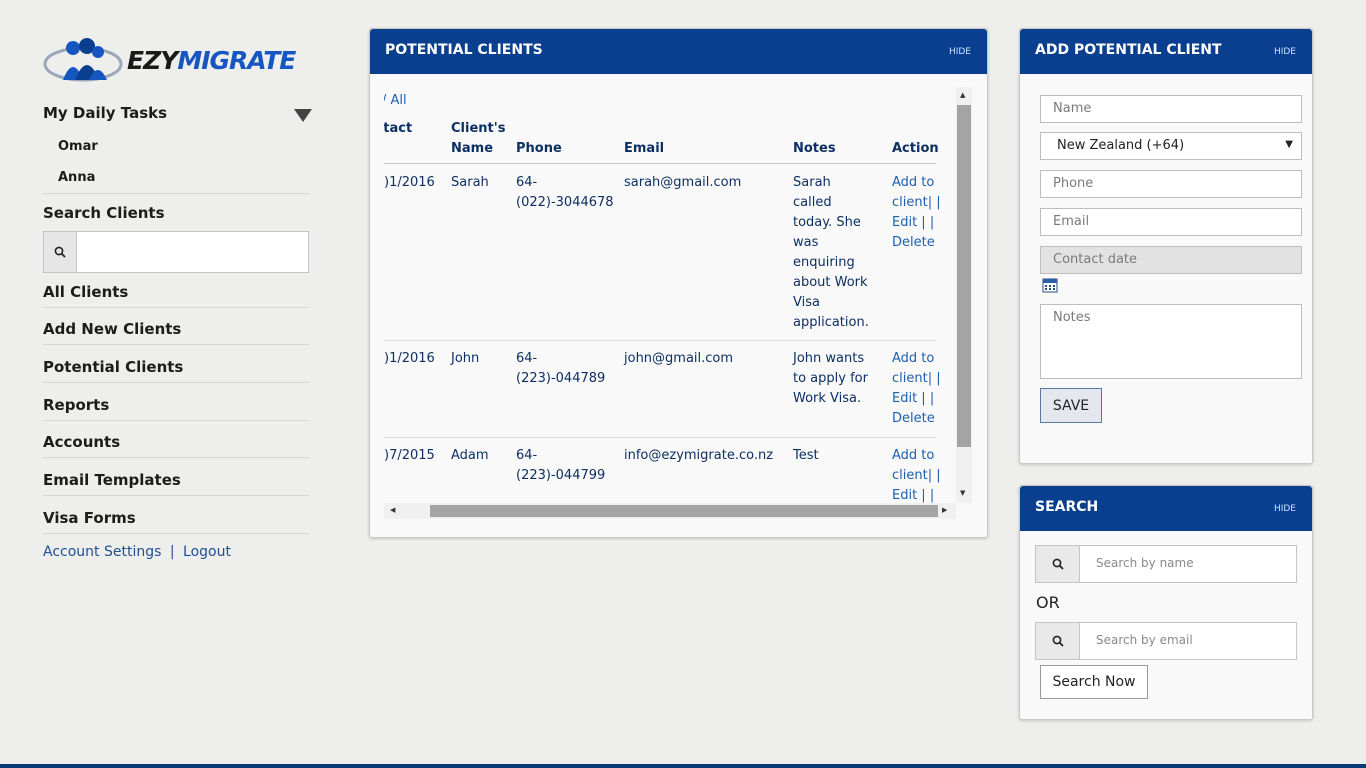  I want to click on scroll-up-icon: ▲, so click(962, 95).